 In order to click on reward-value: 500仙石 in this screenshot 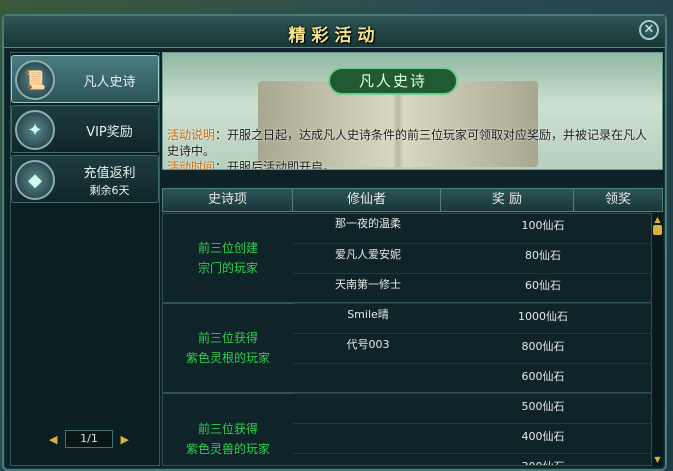, I will do `click(543, 406)`.